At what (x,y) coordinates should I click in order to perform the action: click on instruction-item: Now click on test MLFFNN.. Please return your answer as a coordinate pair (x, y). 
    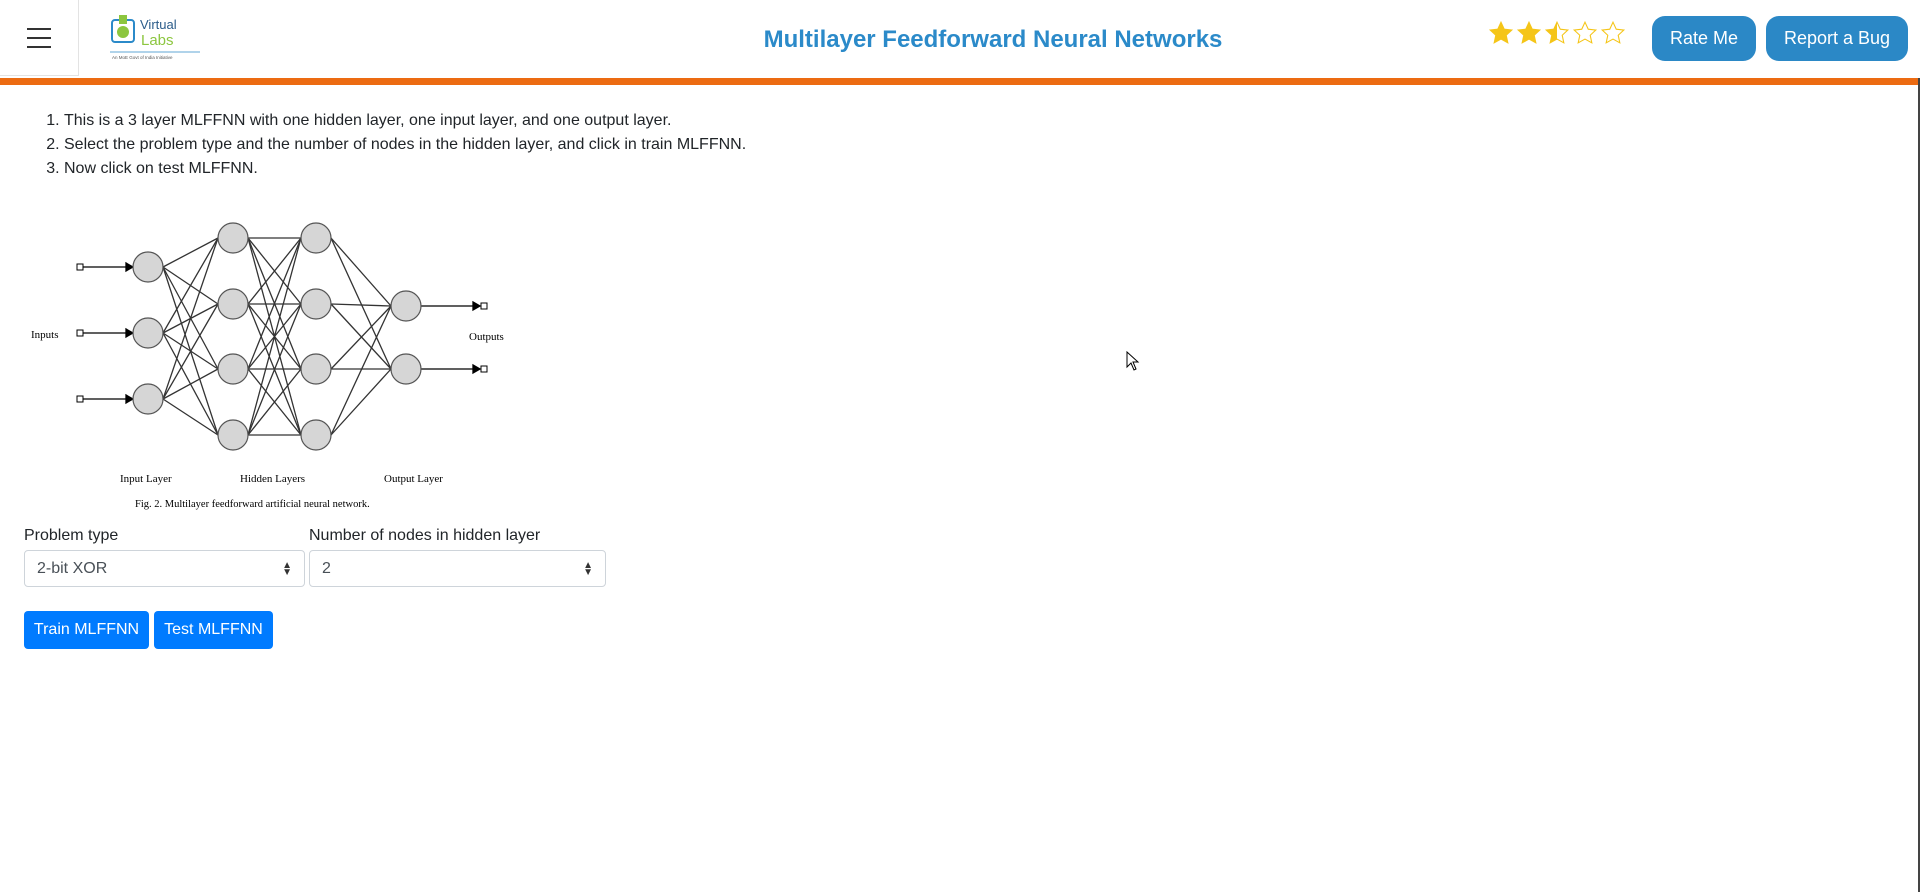
    Looking at the image, I should click on (405, 169).